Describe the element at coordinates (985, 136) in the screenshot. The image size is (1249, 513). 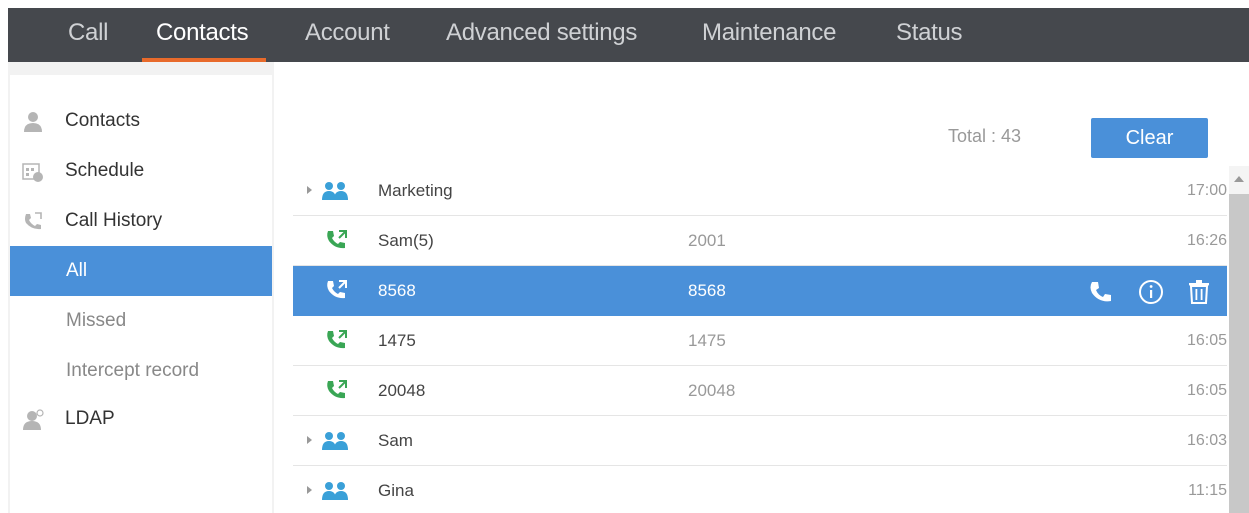
I see `total-count: Total : 43` at that location.